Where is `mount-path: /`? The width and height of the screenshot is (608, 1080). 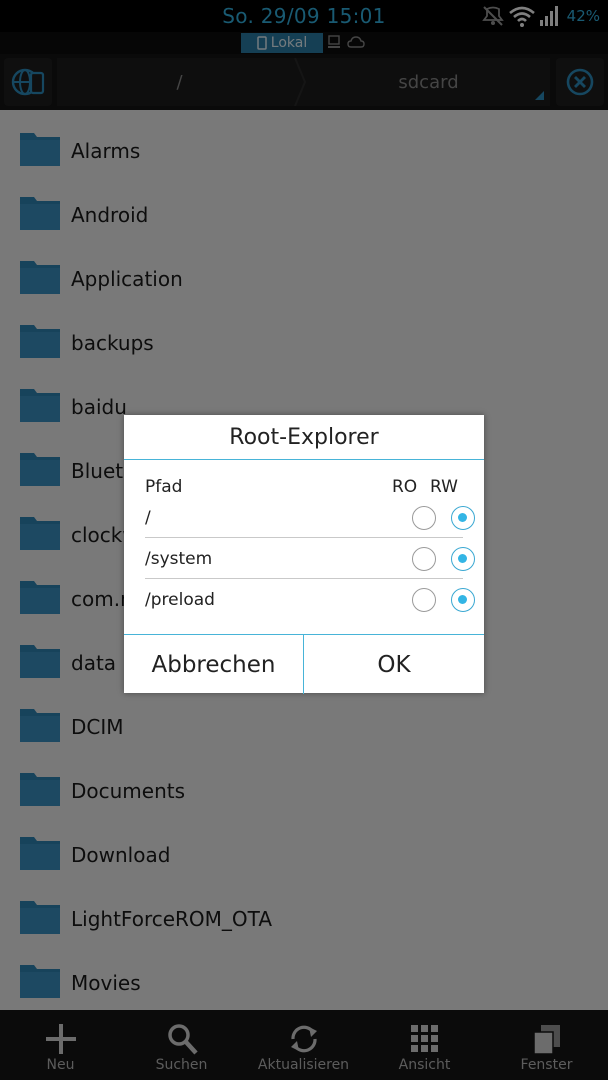 mount-path: / is located at coordinates (148, 518).